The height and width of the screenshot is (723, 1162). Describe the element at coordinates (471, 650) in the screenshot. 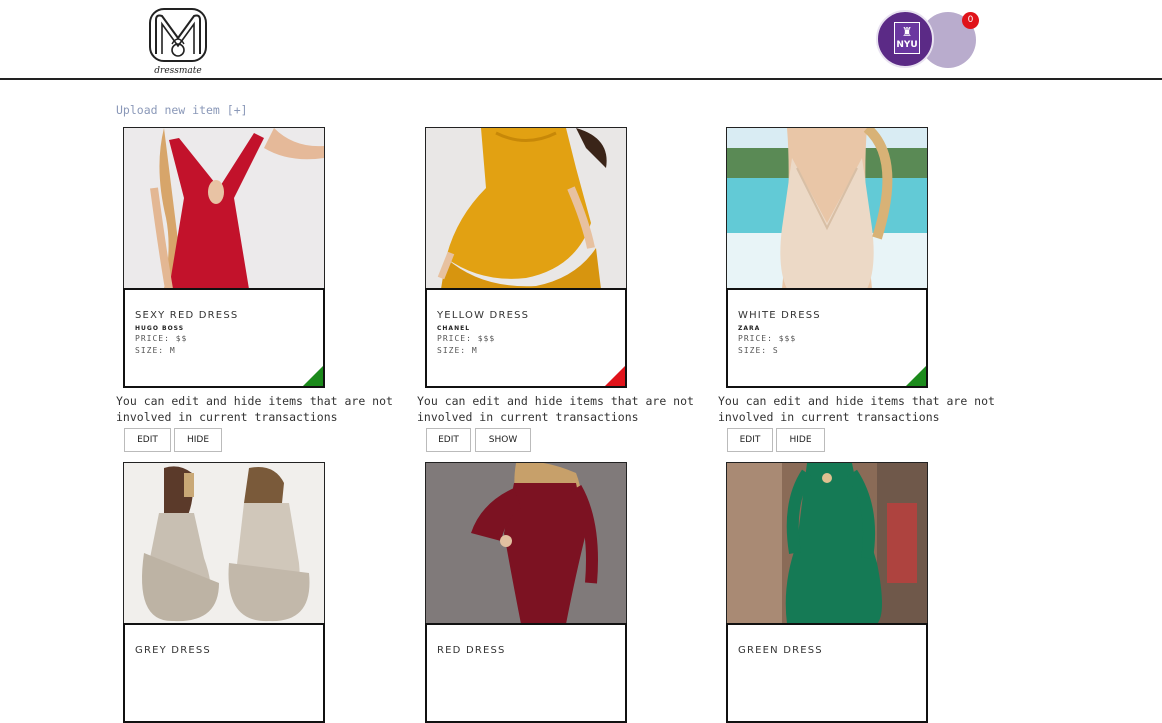

I see `item-title: RED DRESS` at that location.